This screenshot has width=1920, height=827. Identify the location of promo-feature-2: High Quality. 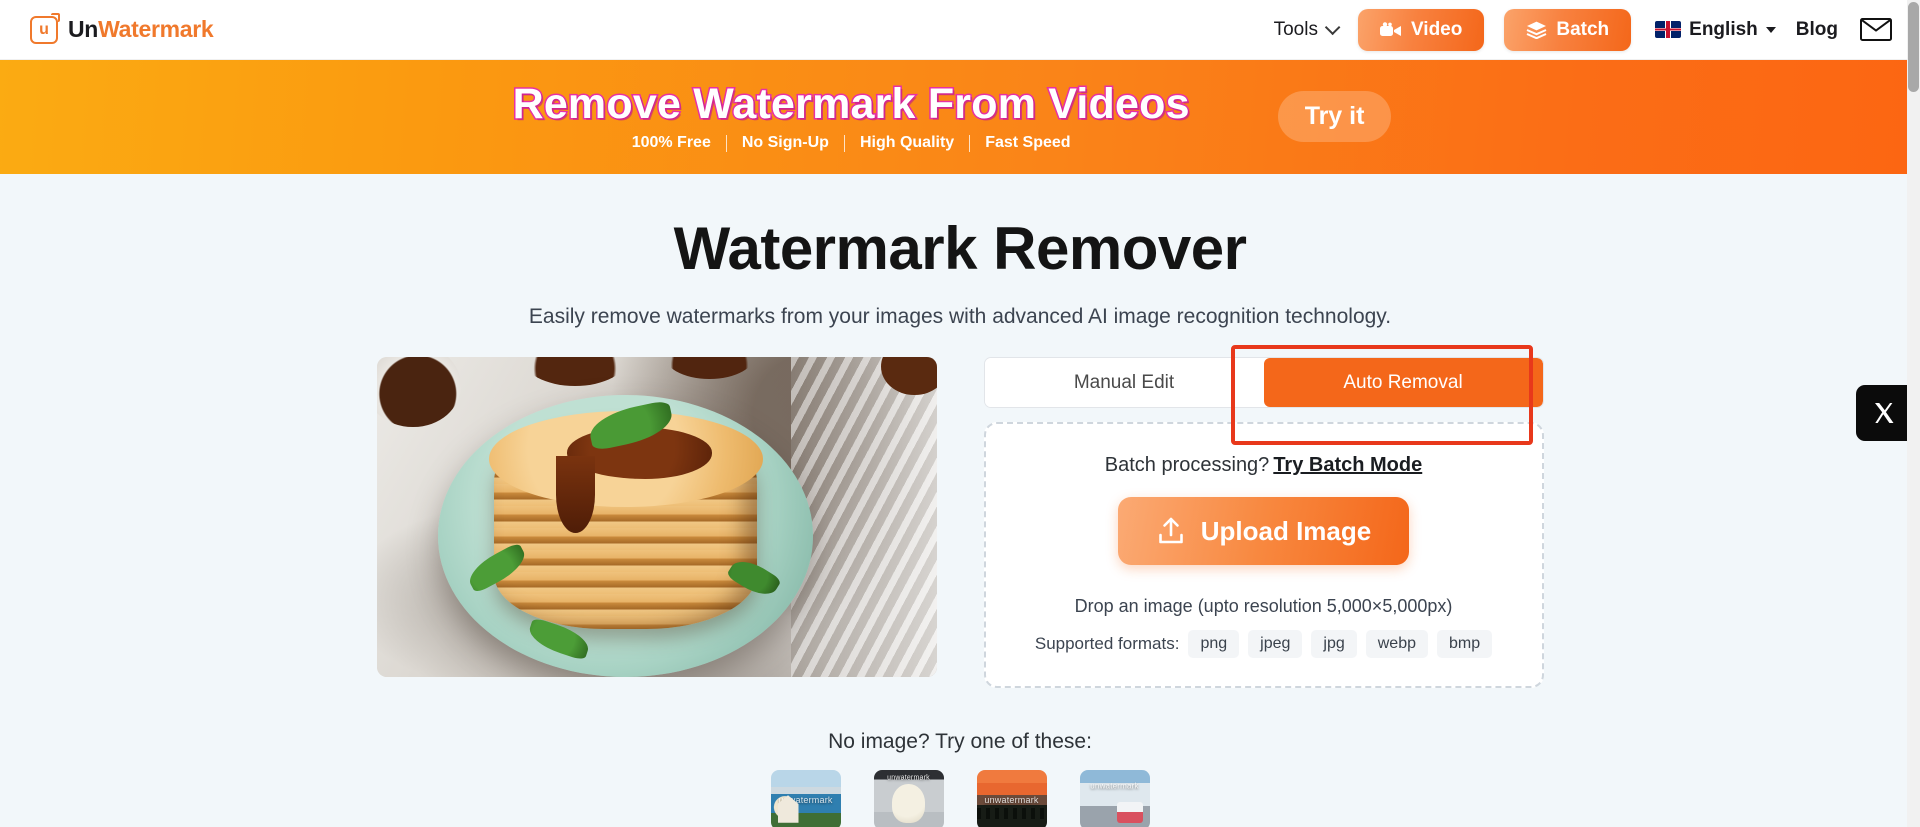
(907, 143).